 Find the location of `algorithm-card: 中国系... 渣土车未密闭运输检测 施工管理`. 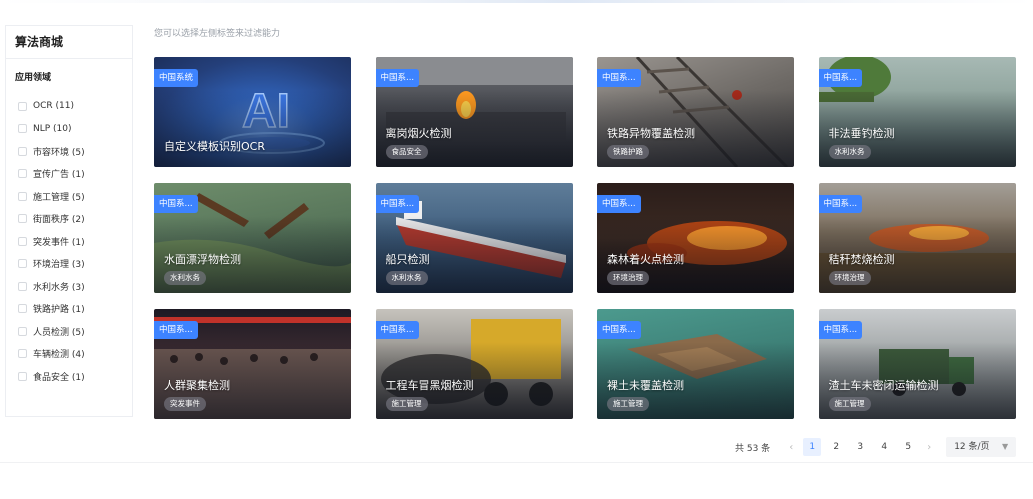

algorithm-card: 中国系... 渣土车未密闭运输检测 施工管理 is located at coordinates (917, 364).